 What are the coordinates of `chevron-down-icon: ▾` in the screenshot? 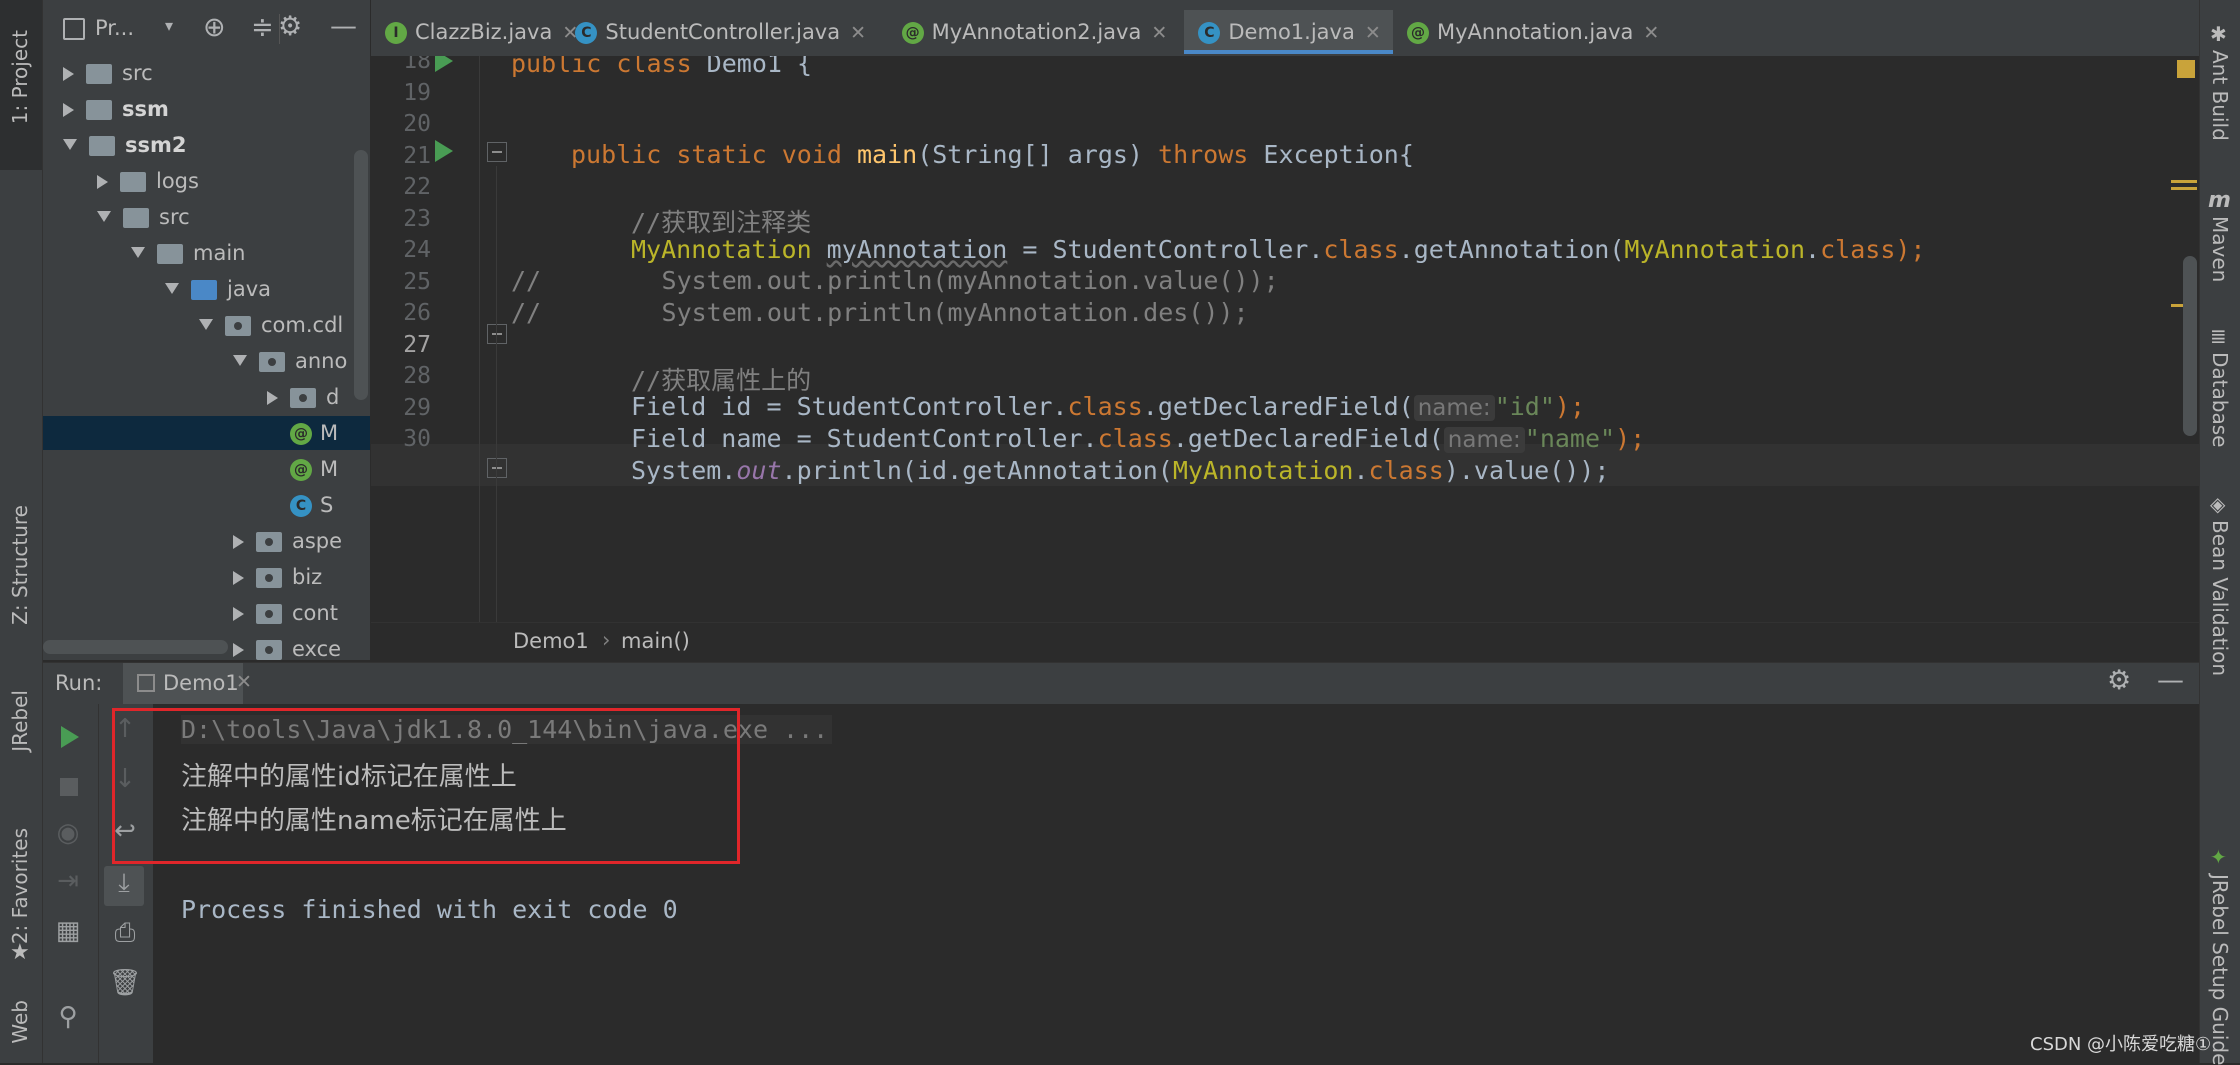 It's located at (169, 25).